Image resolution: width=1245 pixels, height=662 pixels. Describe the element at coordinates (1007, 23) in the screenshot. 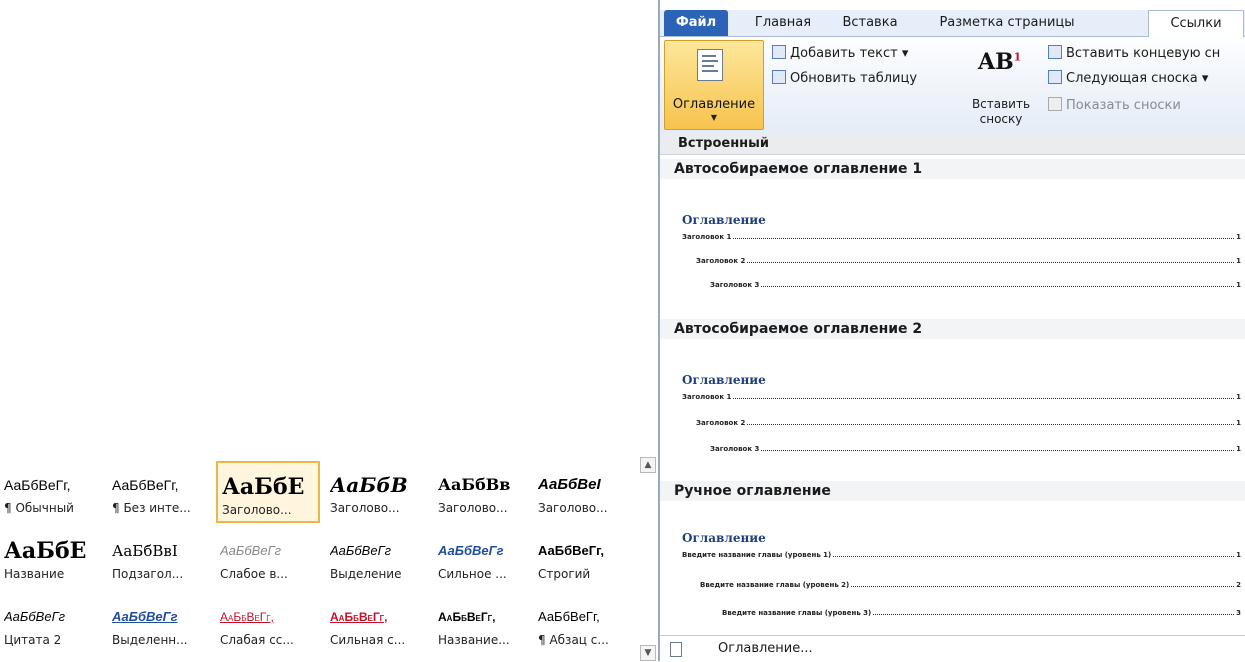

I see `tab-page-layout: Разметка страницы` at that location.